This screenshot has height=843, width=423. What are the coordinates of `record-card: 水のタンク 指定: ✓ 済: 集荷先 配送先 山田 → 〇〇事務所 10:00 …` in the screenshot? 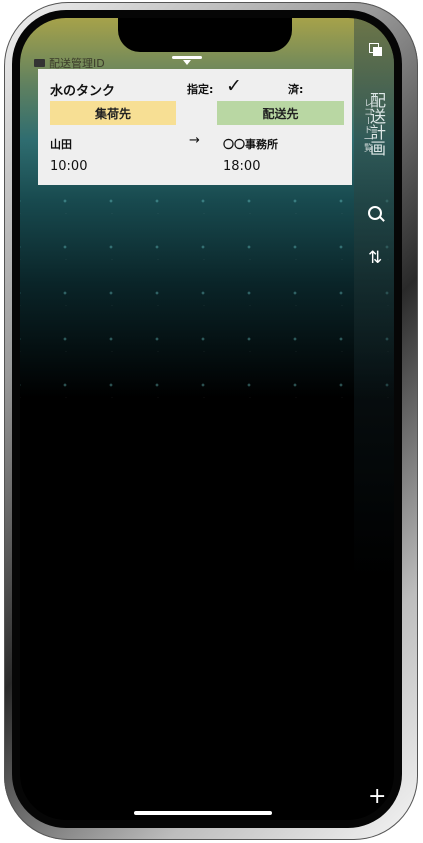 It's located at (195, 127).